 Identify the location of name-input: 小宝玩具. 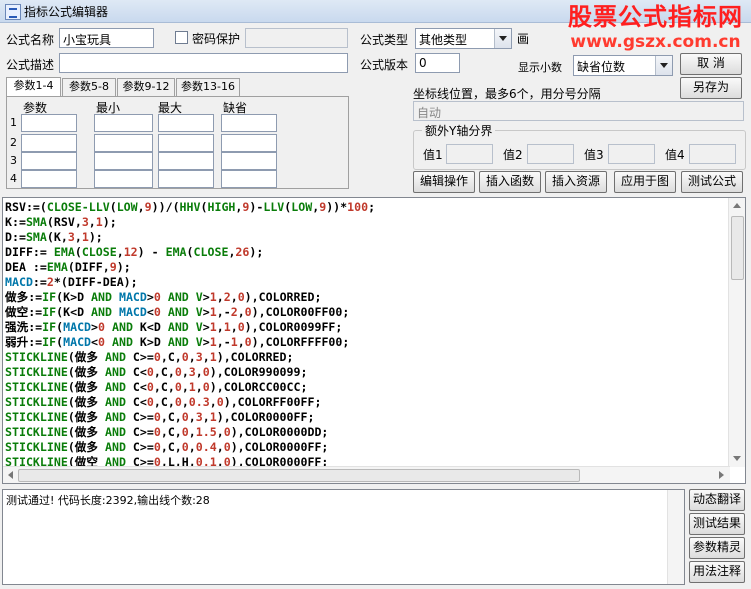
(106, 38).